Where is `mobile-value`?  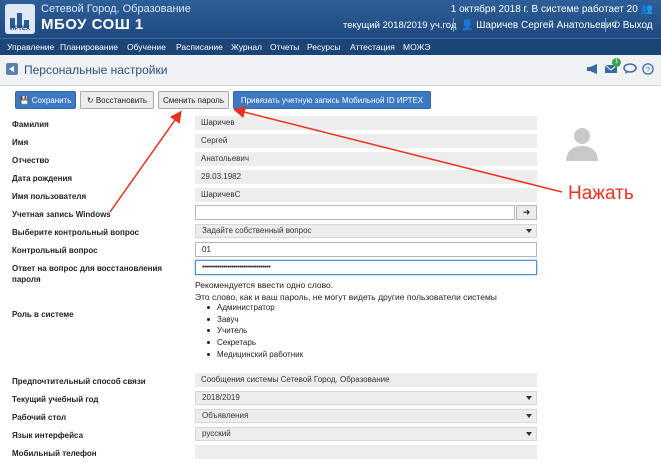 mobile-value is located at coordinates (366, 452).